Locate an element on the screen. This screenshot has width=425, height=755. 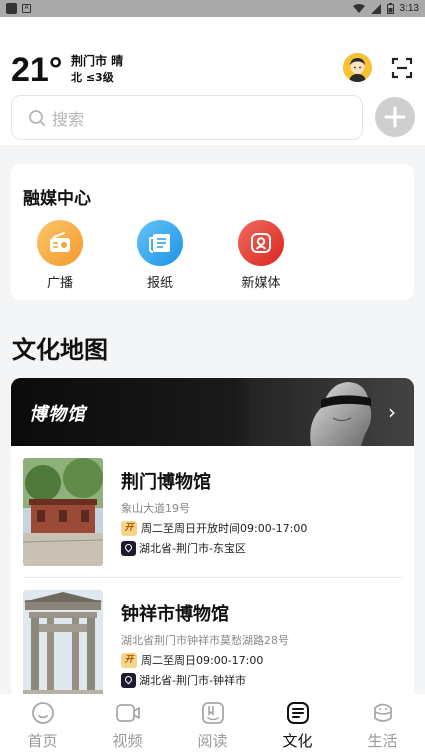
media-item-label: 报纸 is located at coordinates (159, 283).